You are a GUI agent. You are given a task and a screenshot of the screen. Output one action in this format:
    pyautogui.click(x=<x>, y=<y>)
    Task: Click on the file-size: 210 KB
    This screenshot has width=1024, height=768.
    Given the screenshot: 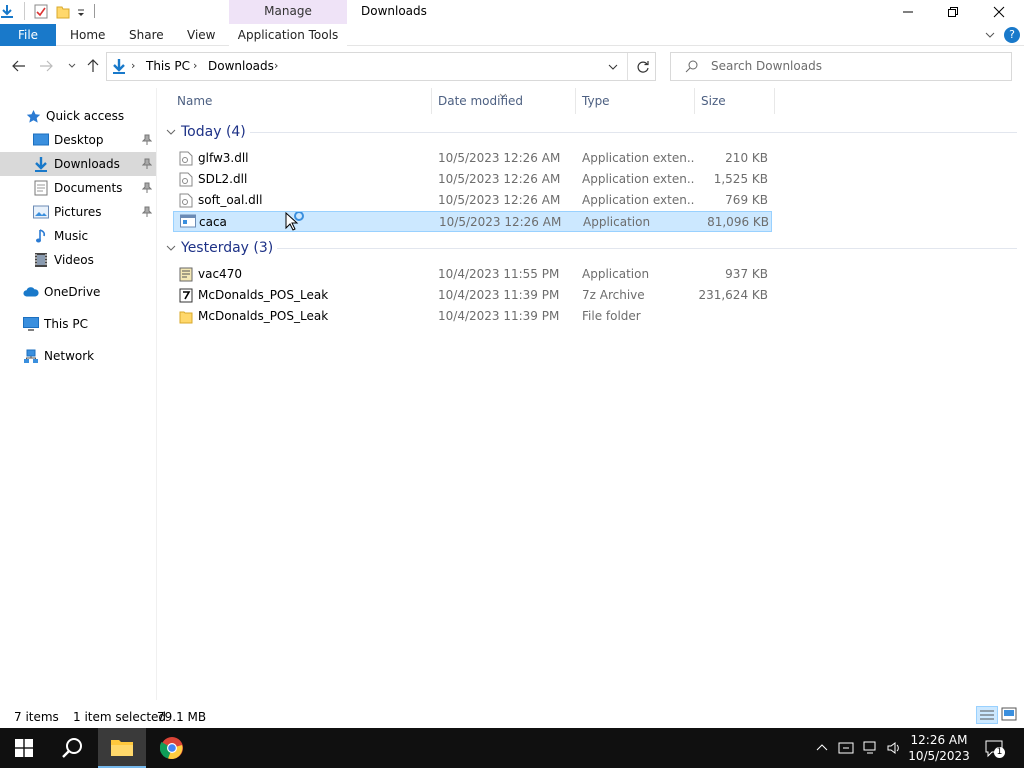 What is the action you would take?
    pyautogui.click(x=746, y=158)
    